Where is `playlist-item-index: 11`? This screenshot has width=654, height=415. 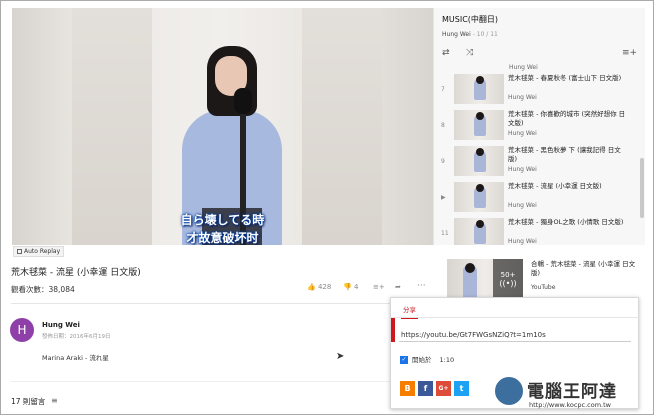 playlist-item-index: 11 is located at coordinates (445, 233).